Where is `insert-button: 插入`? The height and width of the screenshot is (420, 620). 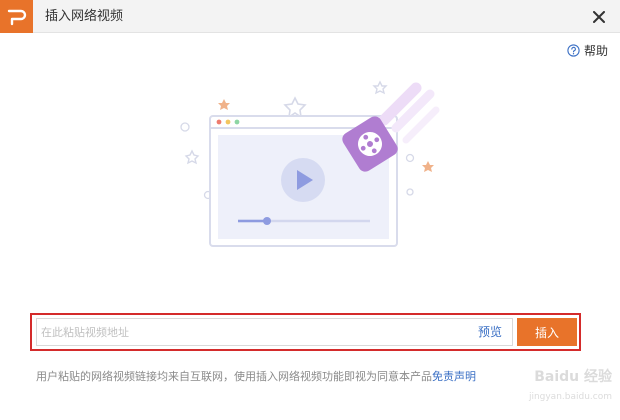 insert-button: 插入 is located at coordinates (547, 332).